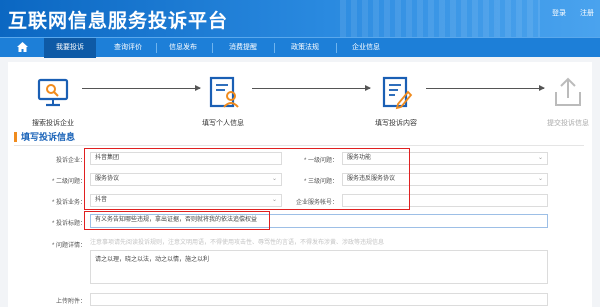 This screenshot has width=600, height=307. I want to click on step-label: 填写投诉内容, so click(396, 123).